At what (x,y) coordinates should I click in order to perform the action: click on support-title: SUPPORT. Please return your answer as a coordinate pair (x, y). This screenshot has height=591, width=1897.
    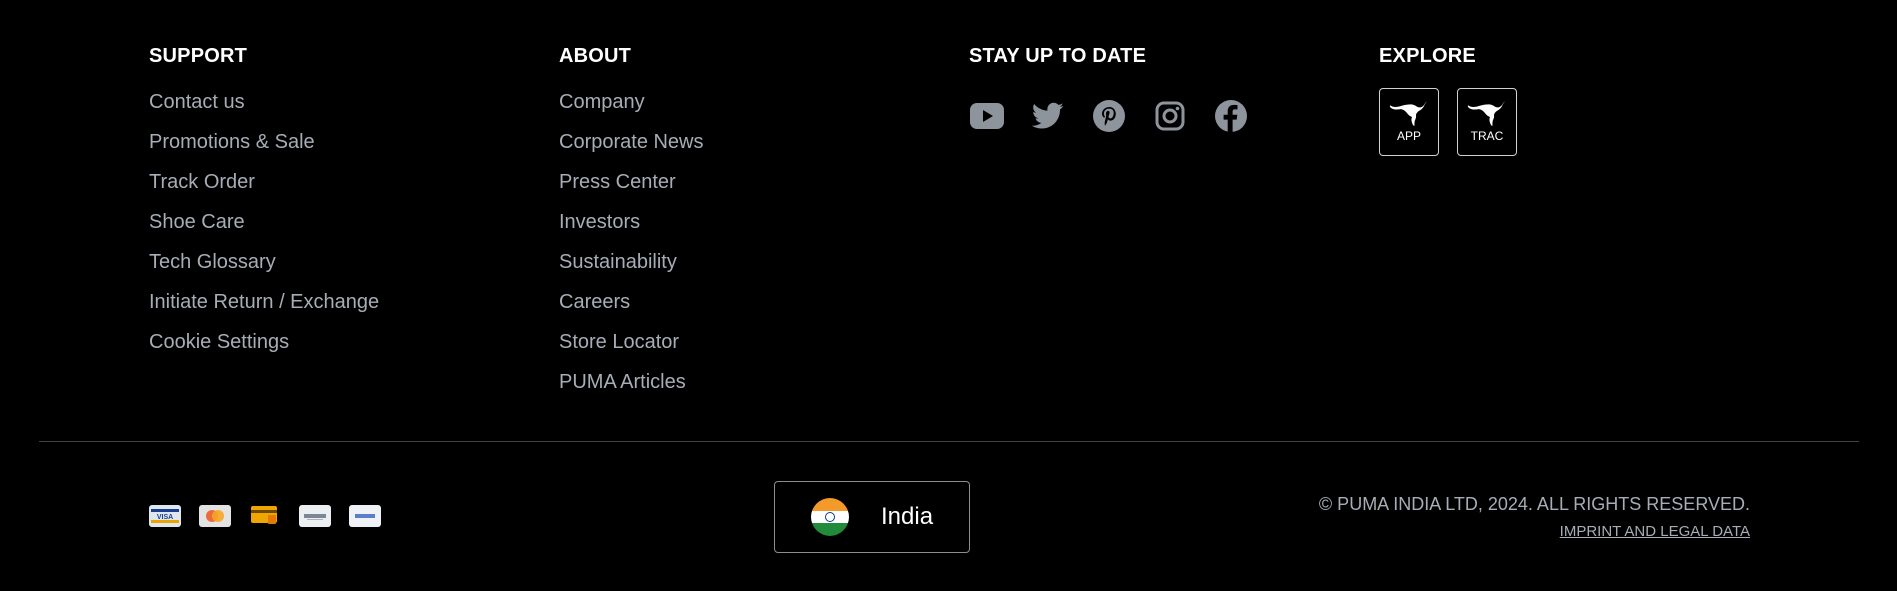
    Looking at the image, I should click on (198, 56).